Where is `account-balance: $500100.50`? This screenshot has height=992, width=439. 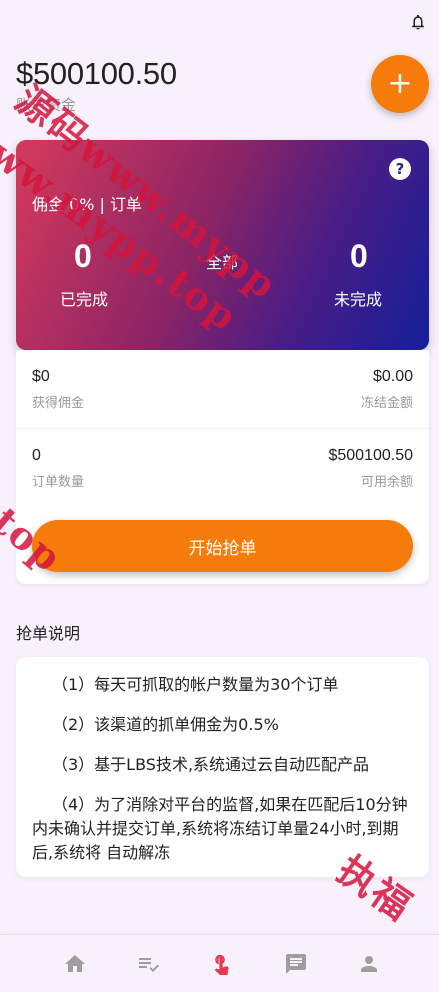 account-balance: $500100.50 is located at coordinates (96, 73).